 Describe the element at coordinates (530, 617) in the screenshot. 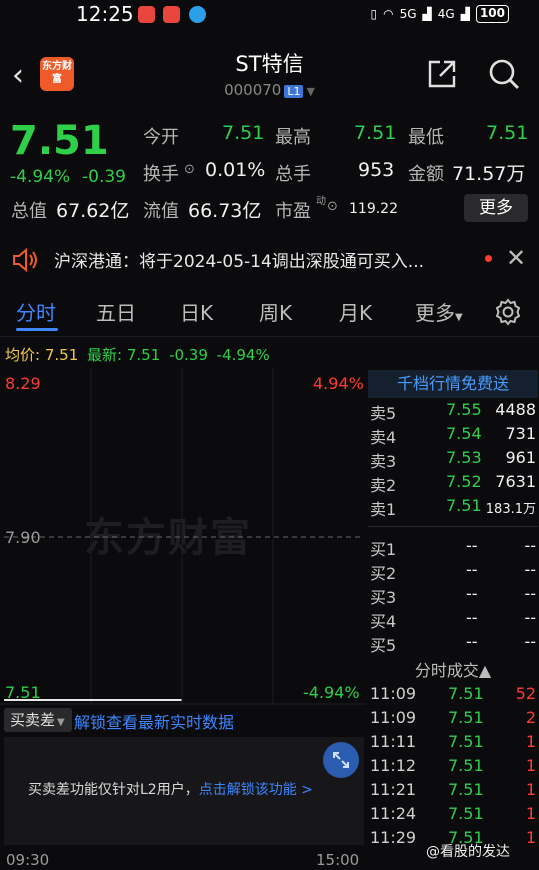

I see `bid-volume: --` at that location.